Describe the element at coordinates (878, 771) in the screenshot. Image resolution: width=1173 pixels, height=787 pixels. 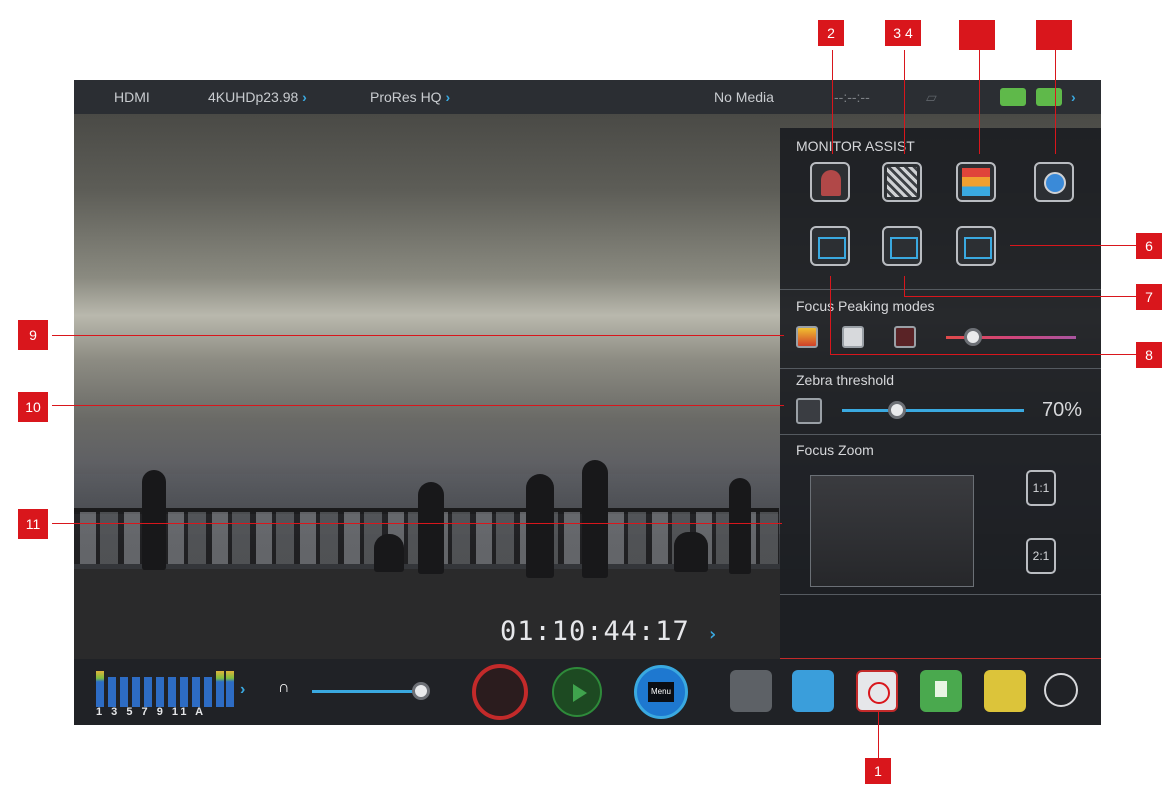
I see `callout-1: 1` at that location.